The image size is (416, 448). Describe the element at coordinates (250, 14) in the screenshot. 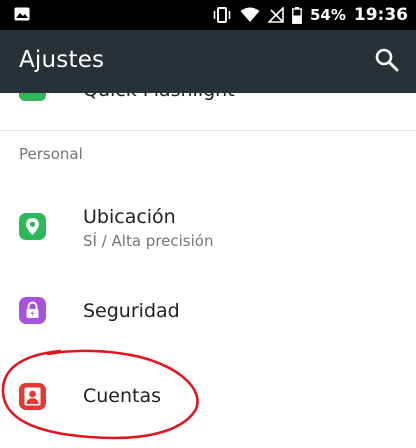

I see `wifi-icon` at that location.